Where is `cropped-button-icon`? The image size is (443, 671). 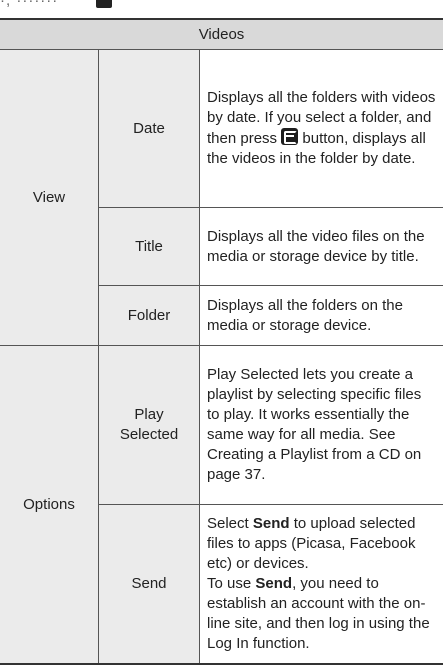 cropped-button-icon is located at coordinates (104, 4).